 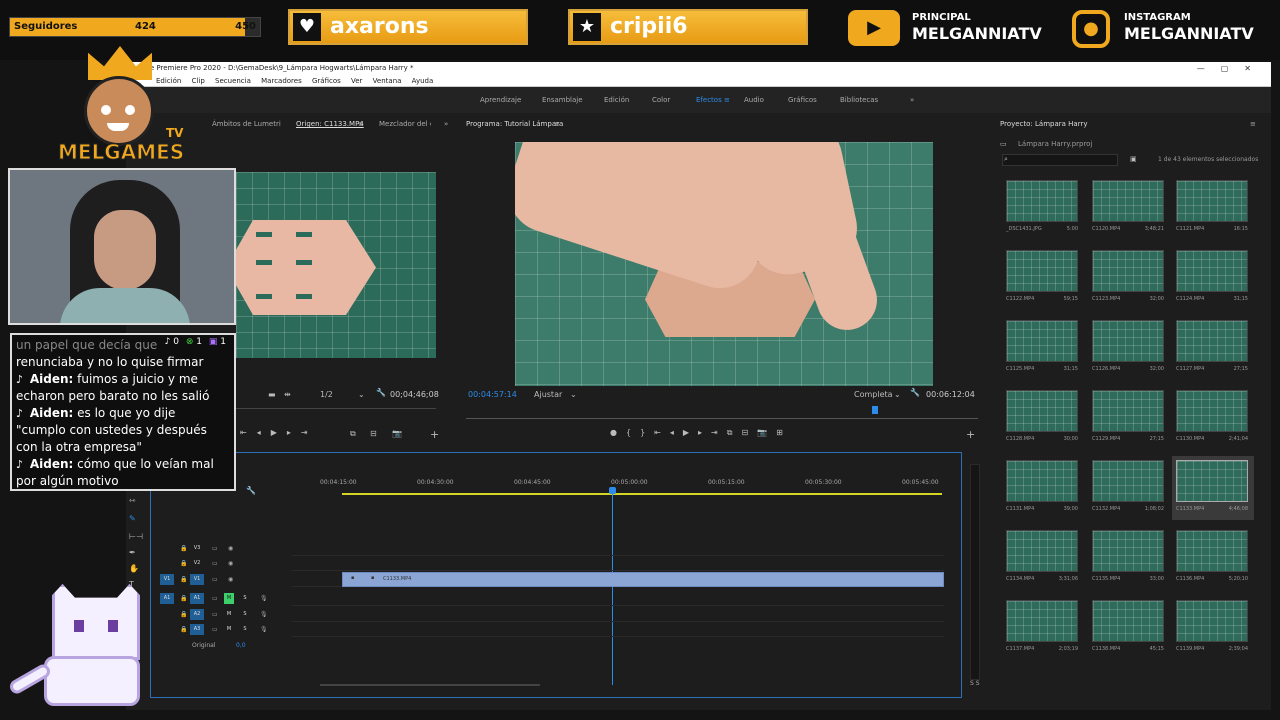 I want to click on timeline-zoom-scrollbar, so click(x=430, y=685).